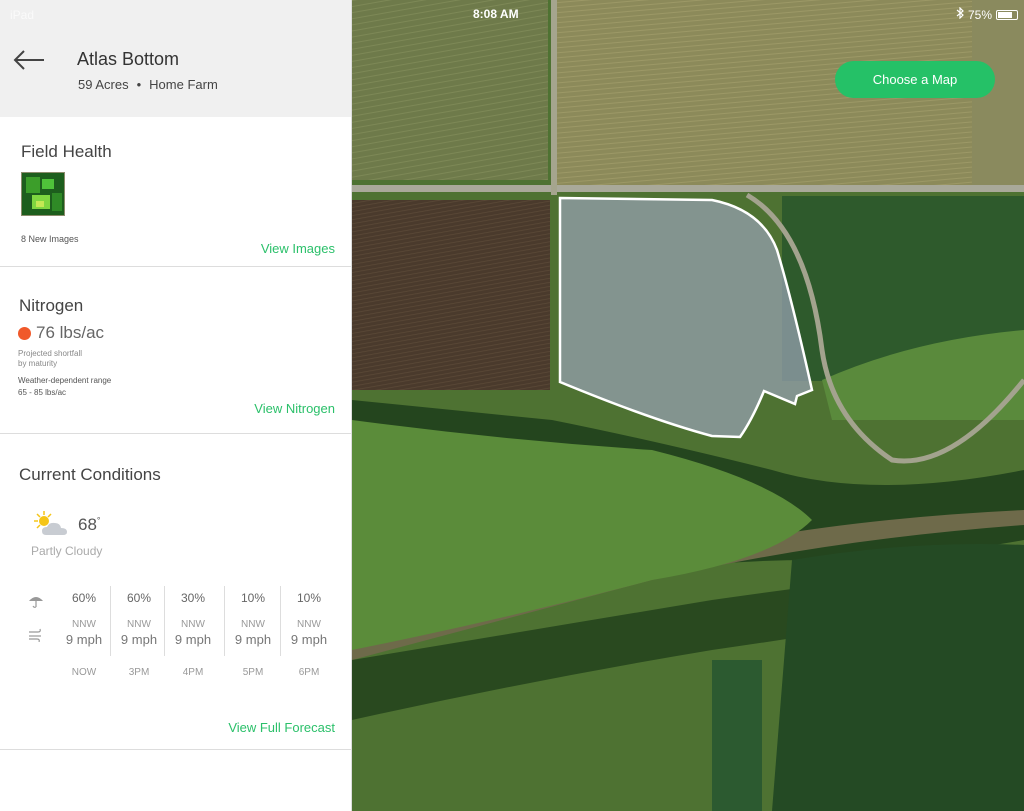 The height and width of the screenshot is (811, 1024). Describe the element at coordinates (915, 79) in the screenshot. I see `choose-map-button: Choose a Map` at that location.